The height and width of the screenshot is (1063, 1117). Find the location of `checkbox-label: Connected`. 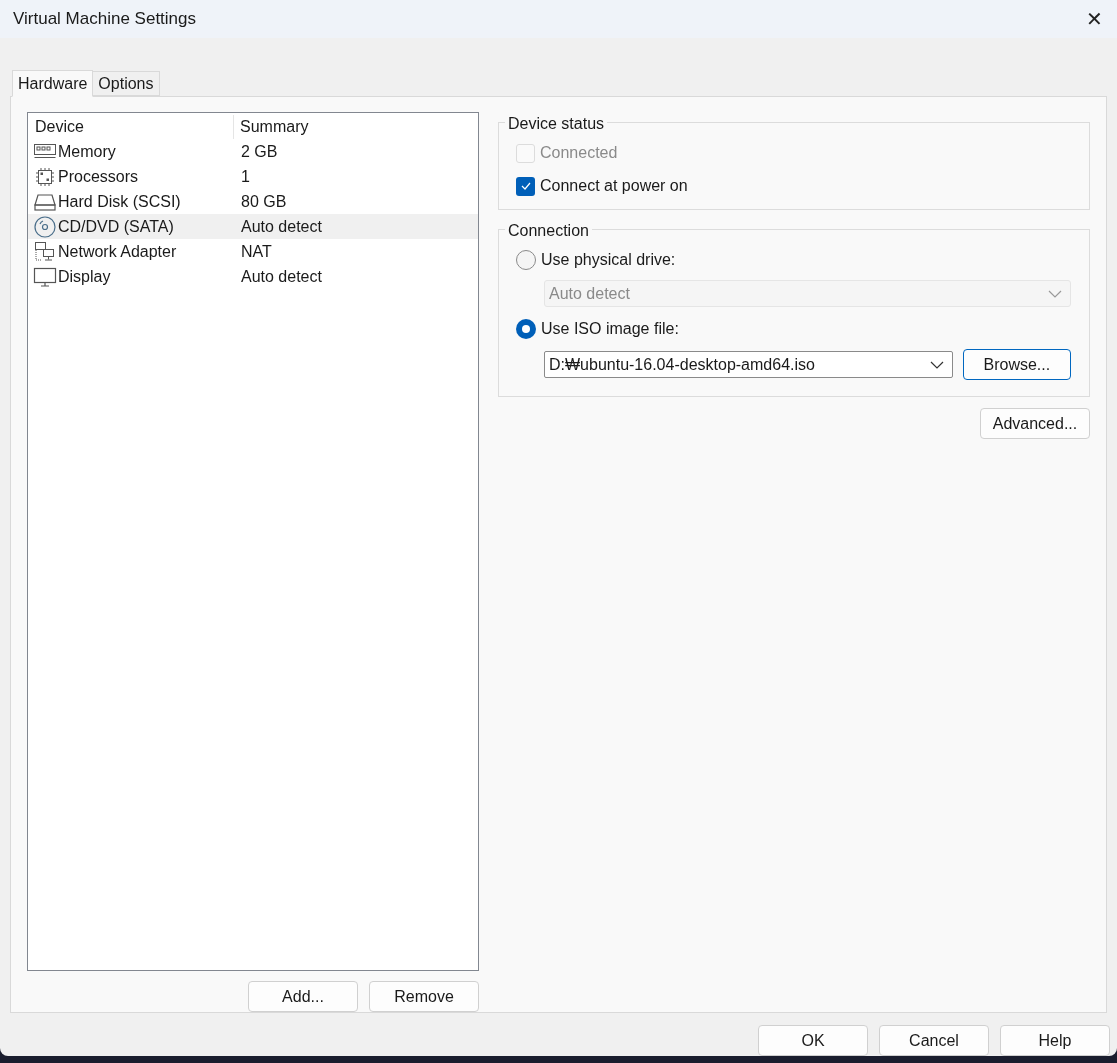

checkbox-label: Connected is located at coordinates (579, 153).